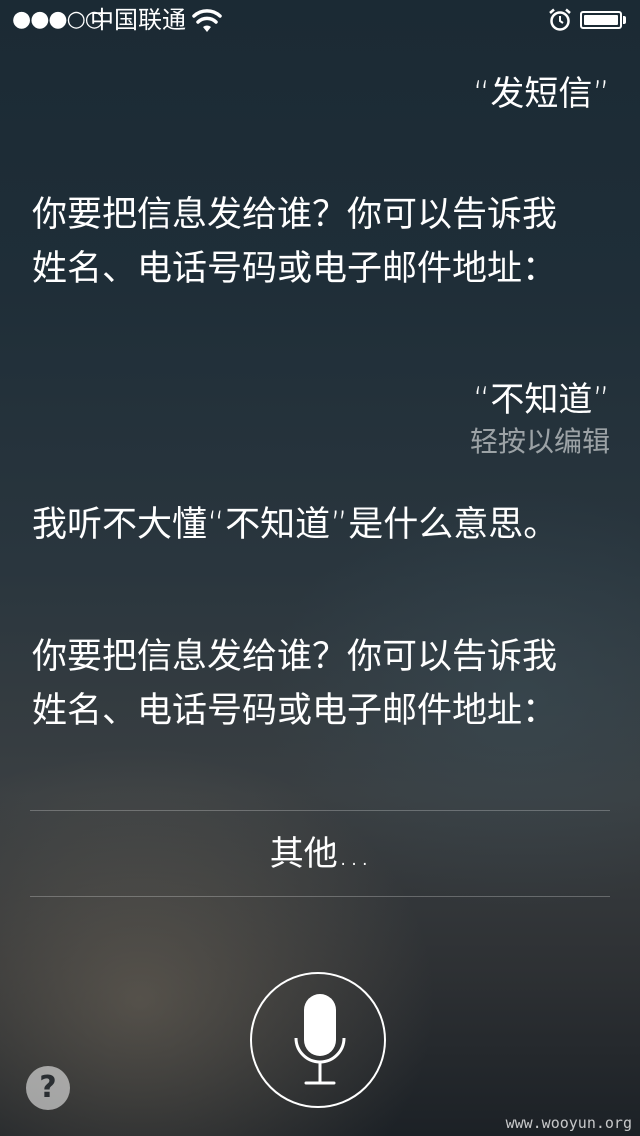 The width and height of the screenshot is (640, 1136). Describe the element at coordinates (48, 1088) in the screenshot. I see `help-button: ?` at that location.